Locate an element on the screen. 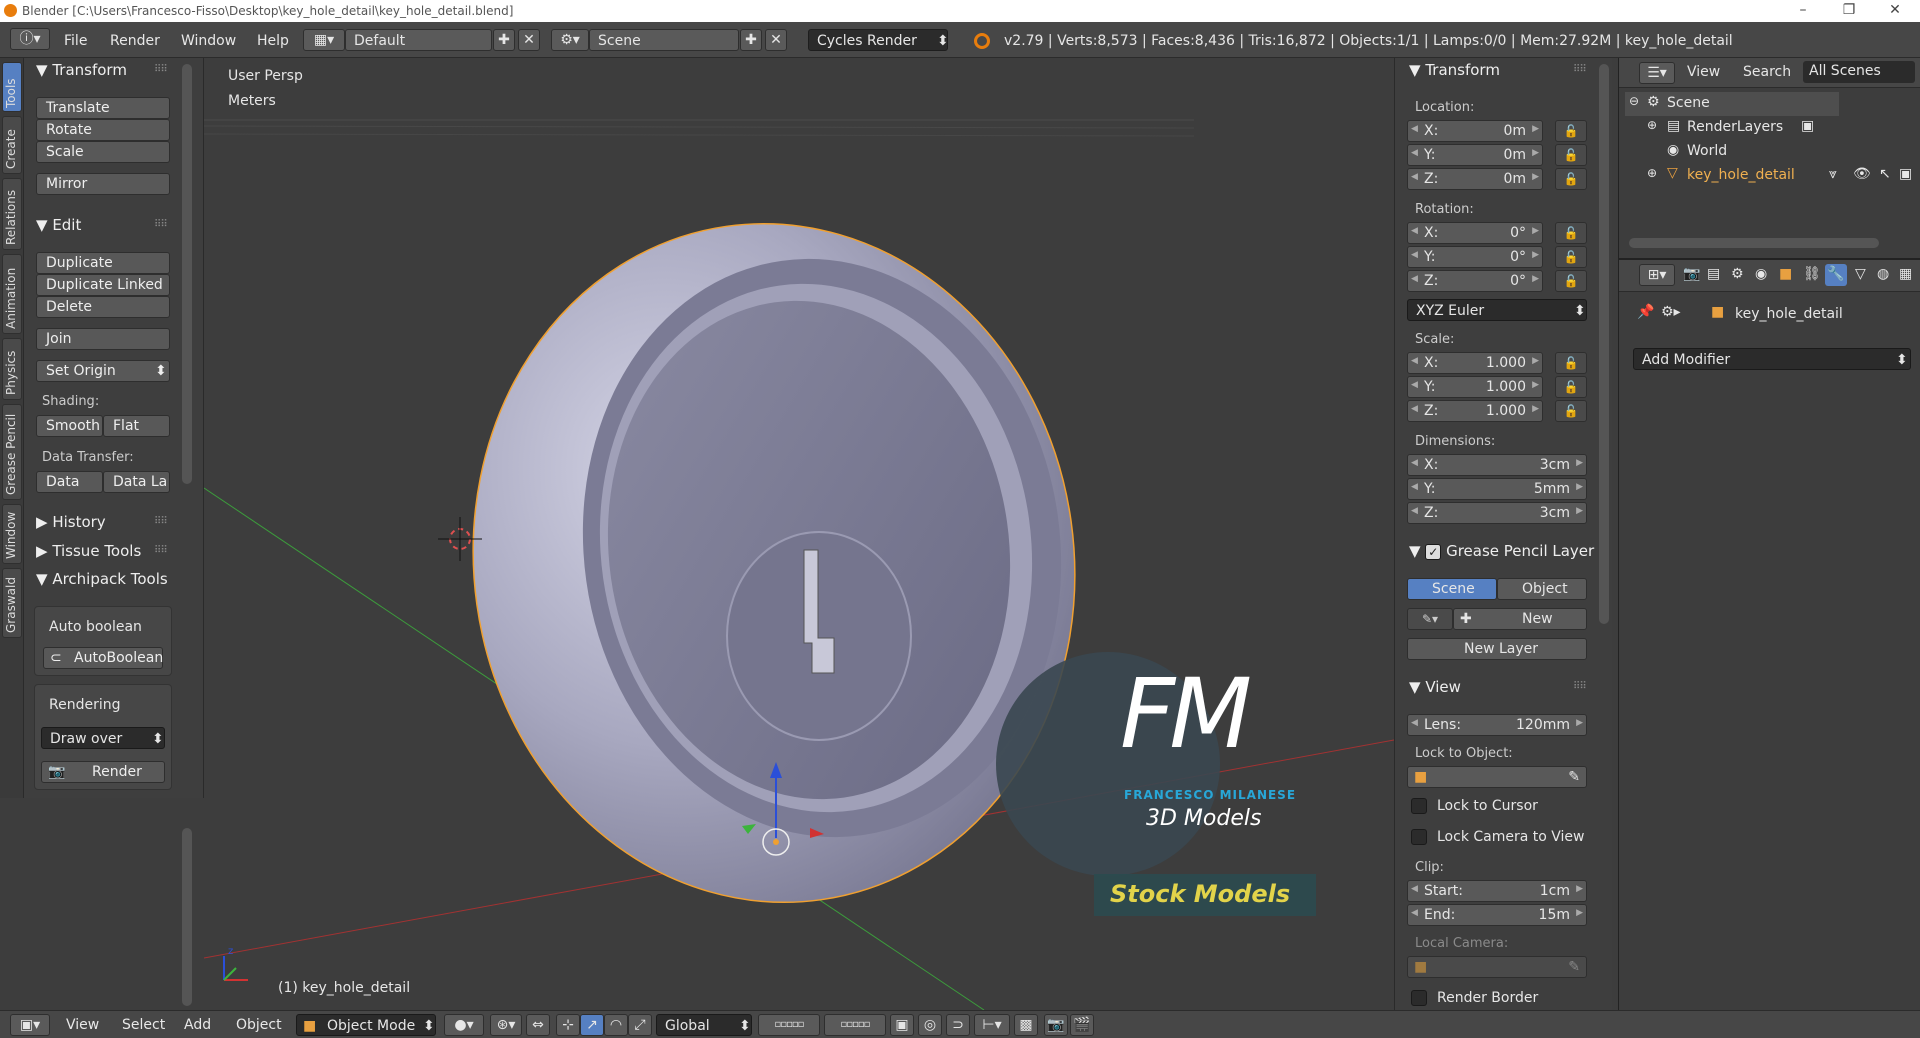  editor-type-info-icon: ⓘ▾ is located at coordinates (30, 39).